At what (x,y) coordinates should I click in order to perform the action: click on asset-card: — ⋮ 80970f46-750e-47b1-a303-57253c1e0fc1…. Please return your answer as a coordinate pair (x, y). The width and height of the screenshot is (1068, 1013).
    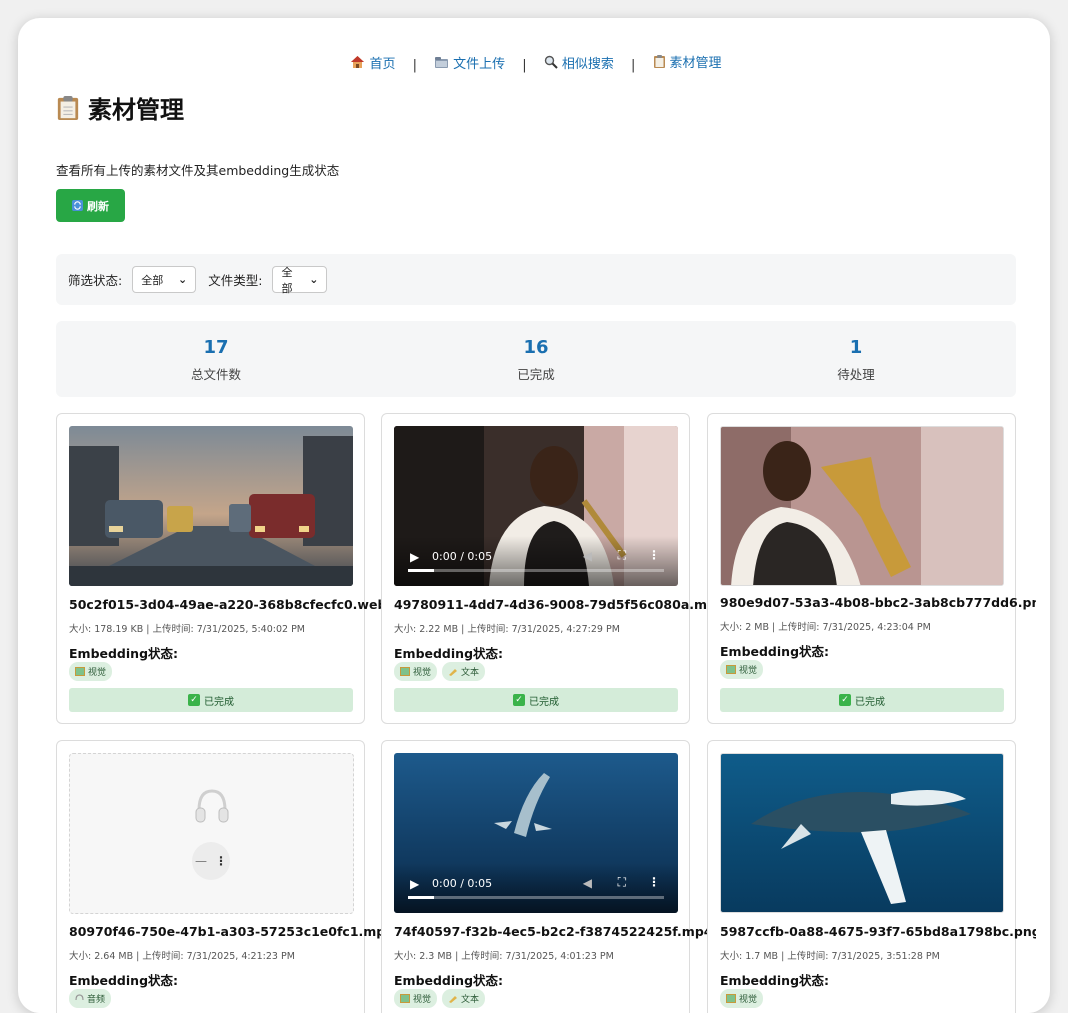
    Looking at the image, I should click on (225, 876).